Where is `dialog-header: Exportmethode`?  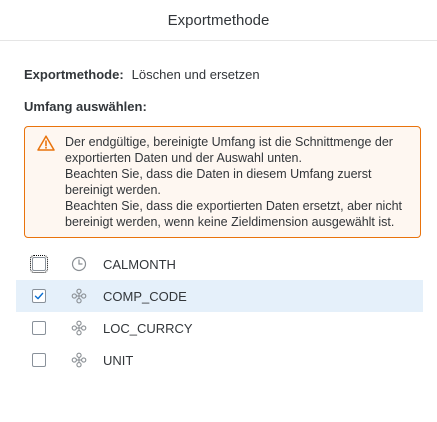 dialog-header: Exportmethode is located at coordinates (218, 20).